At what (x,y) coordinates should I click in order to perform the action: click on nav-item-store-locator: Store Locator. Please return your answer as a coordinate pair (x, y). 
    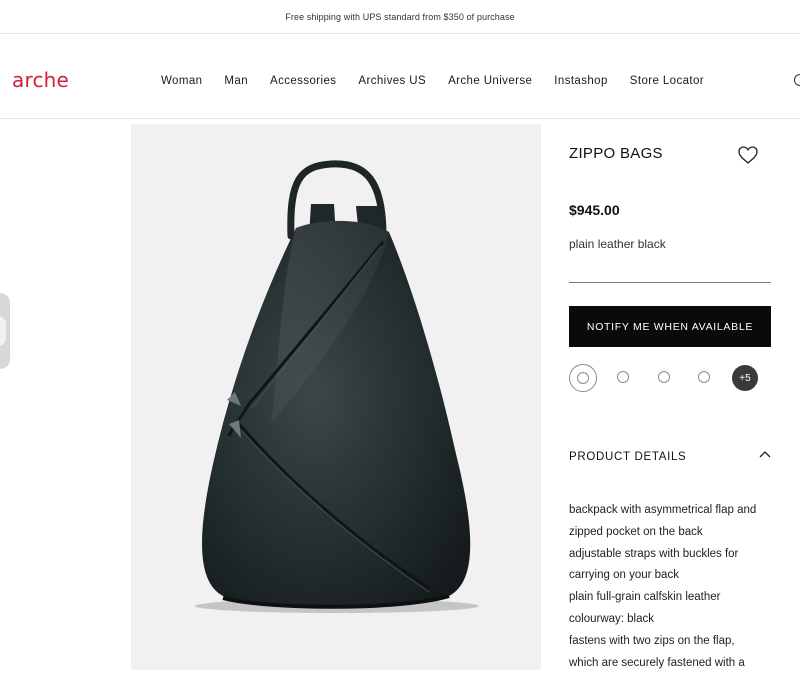
    Looking at the image, I should click on (667, 81).